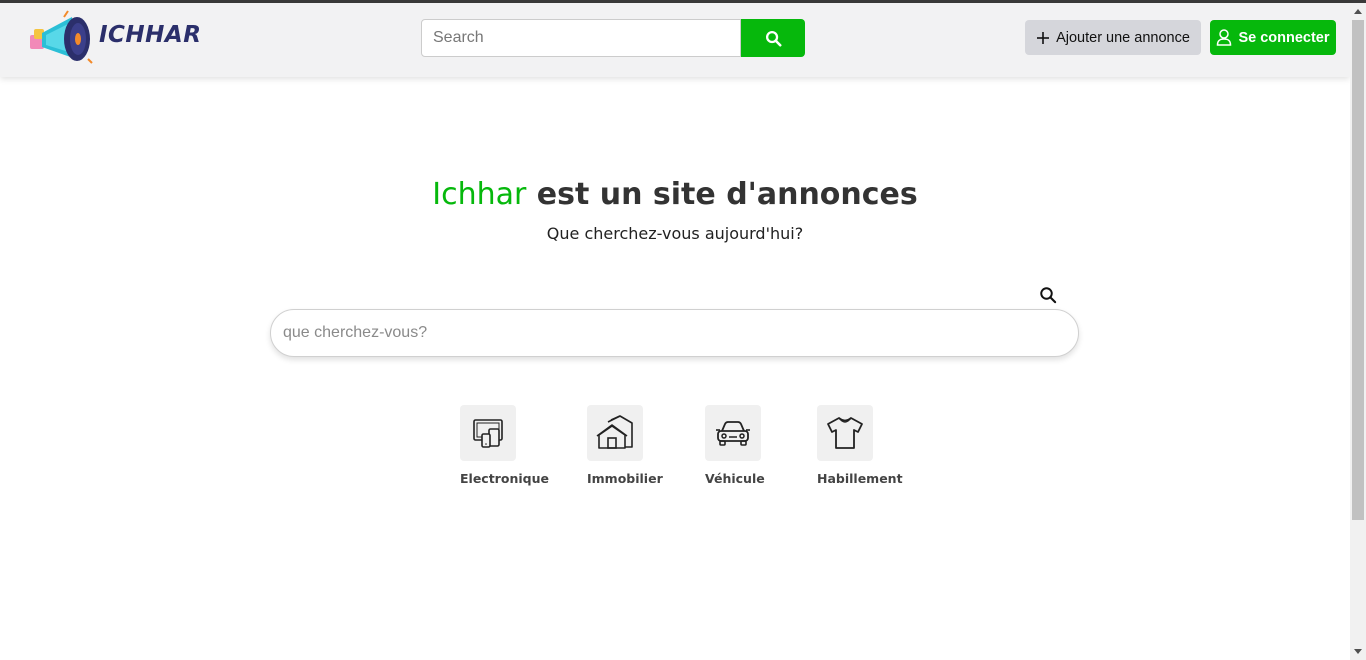 Image resolution: width=1366 pixels, height=660 pixels. What do you see at coordinates (1224, 37) in the screenshot?
I see `user-icon` at bounding box center [1224, 37].